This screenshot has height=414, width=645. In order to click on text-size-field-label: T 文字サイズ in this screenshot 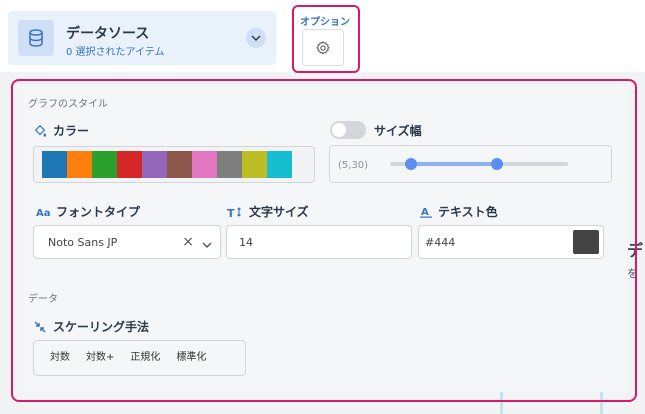, I will do `click(268, 211)`.